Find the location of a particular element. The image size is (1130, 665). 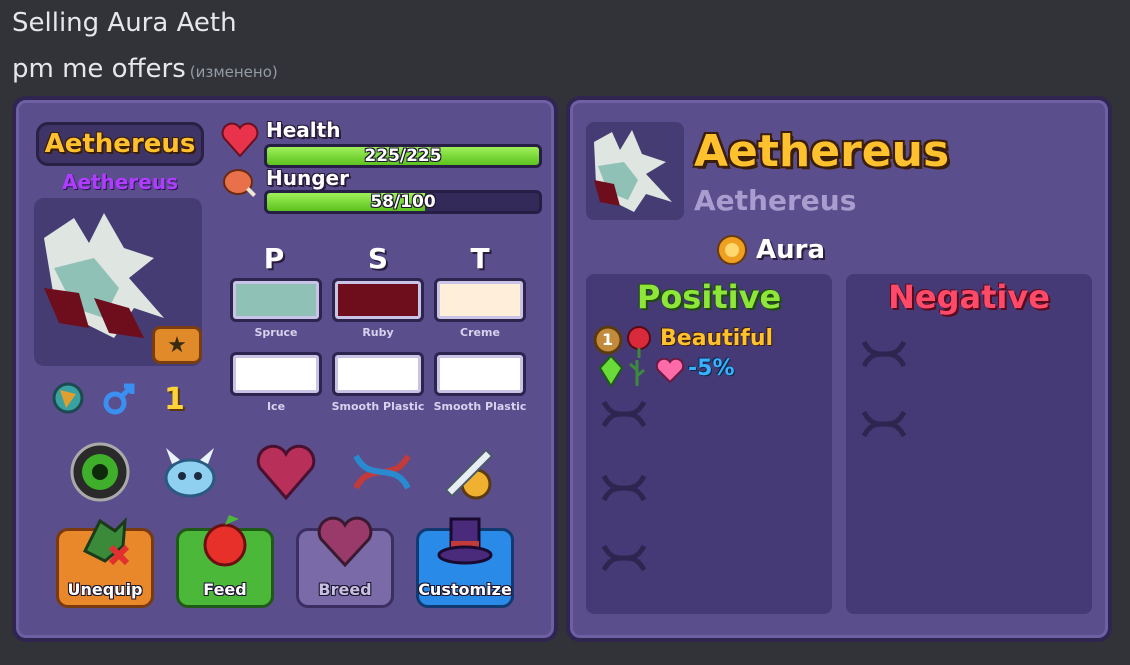

negative-title: Negative is located at coordinates (969, 297).